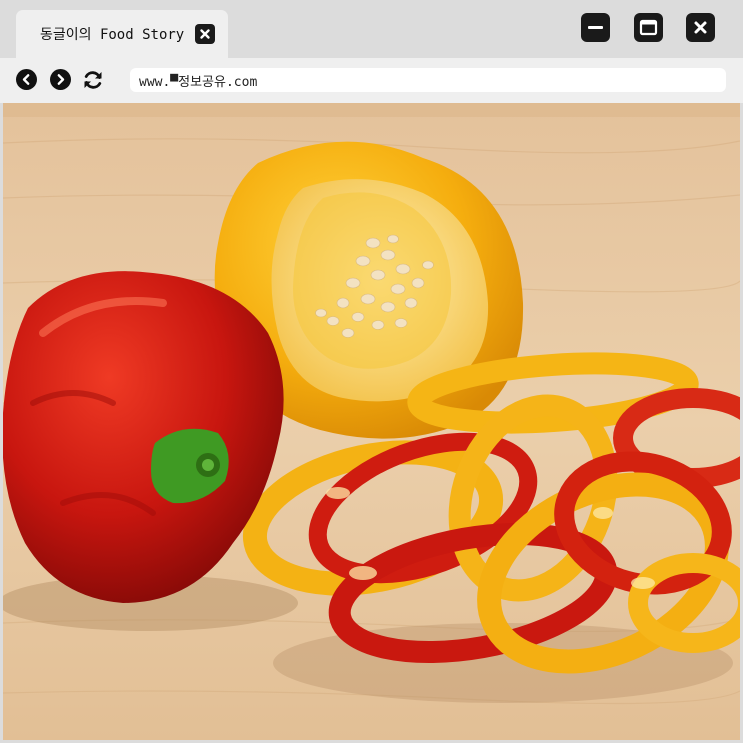 This screenshot has width=743, height=743. I want to click on chevron-left-icon, so click(26, 79).